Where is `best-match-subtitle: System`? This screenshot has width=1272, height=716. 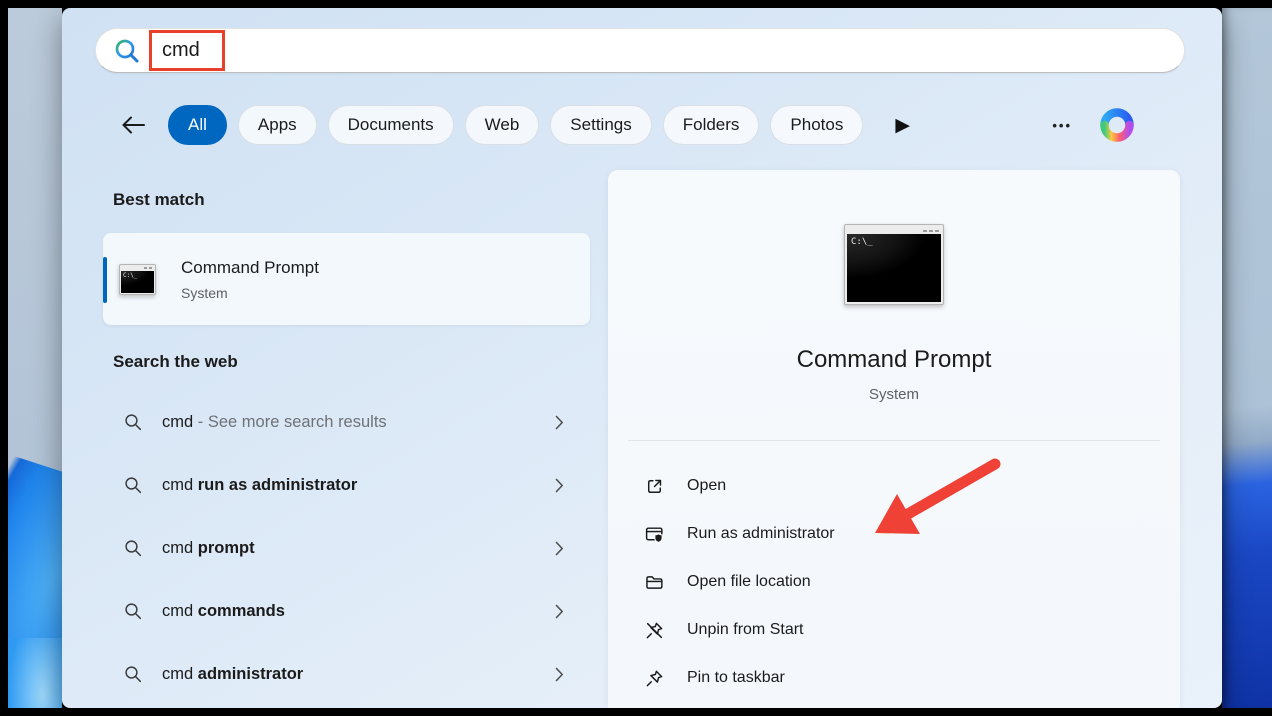 best-match-subtitle: System is located at coordinates (204, 292).